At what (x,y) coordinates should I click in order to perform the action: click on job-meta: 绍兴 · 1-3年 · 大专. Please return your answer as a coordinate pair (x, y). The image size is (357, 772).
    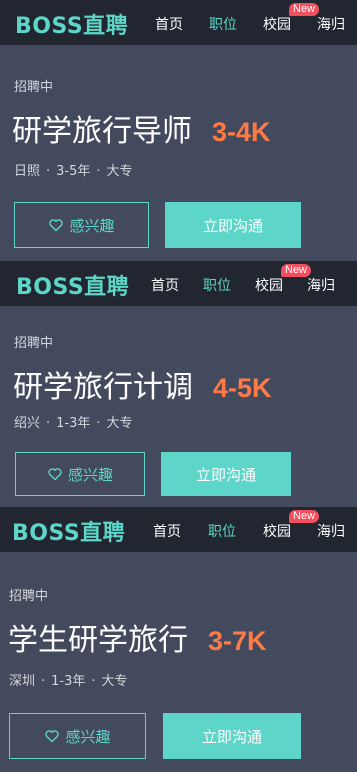
    Looking at the image, I should click on (73, 423).